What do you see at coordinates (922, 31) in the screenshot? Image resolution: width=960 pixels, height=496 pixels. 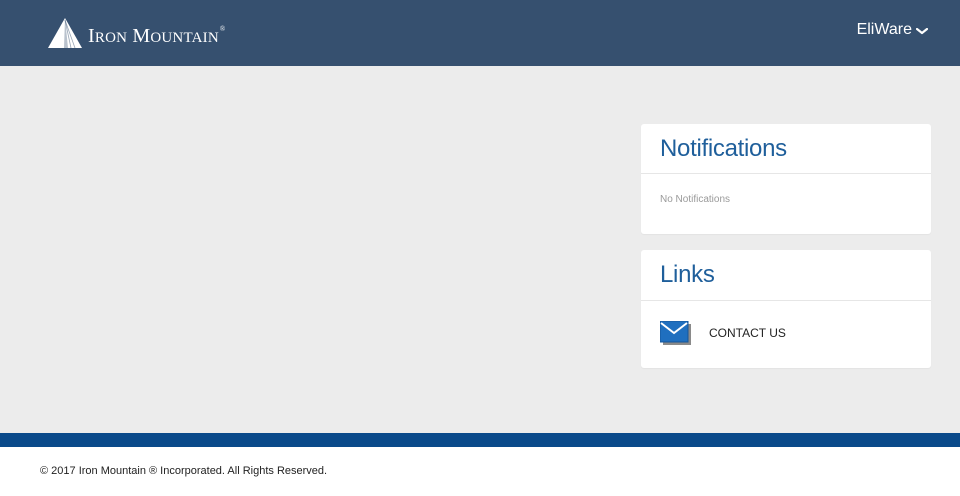 I see `chevron-down-icon` at bounding box center [922, 31].